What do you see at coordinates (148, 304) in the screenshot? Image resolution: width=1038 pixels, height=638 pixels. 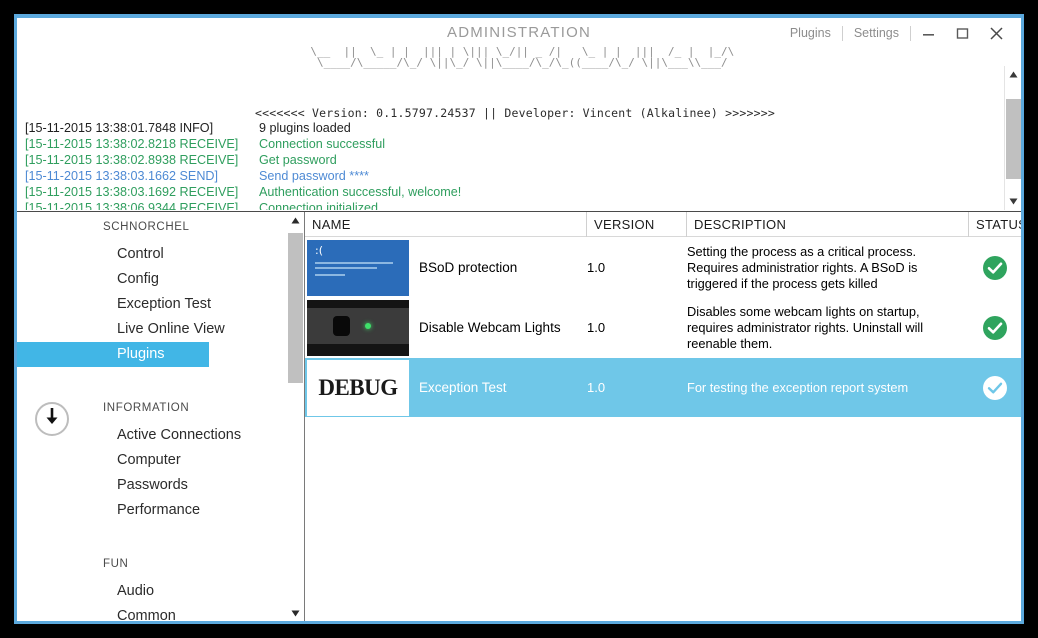 I see `sidebar-item-exception-test: Exception Test` at bounding box center [148, 304].